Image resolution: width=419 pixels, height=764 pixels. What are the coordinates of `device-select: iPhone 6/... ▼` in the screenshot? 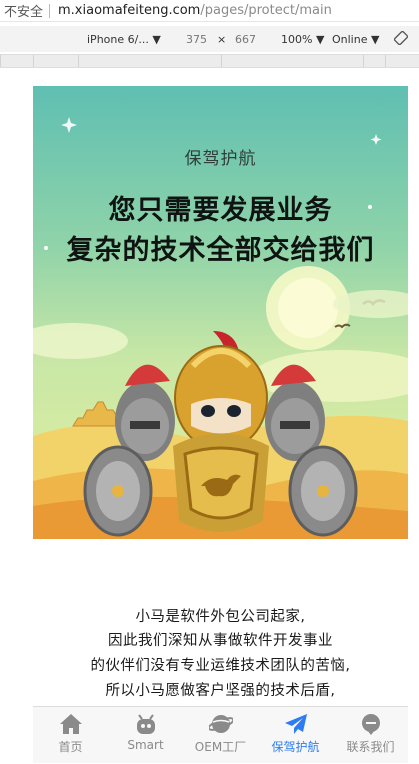 It's located at (124, 39).